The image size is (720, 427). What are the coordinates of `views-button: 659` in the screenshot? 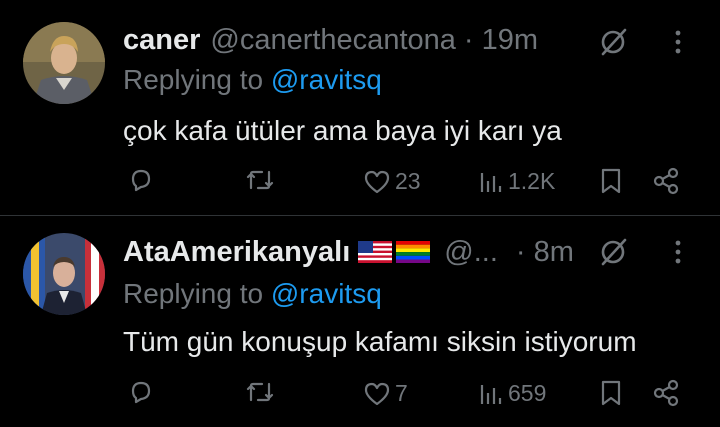 It's located at (512, 393).